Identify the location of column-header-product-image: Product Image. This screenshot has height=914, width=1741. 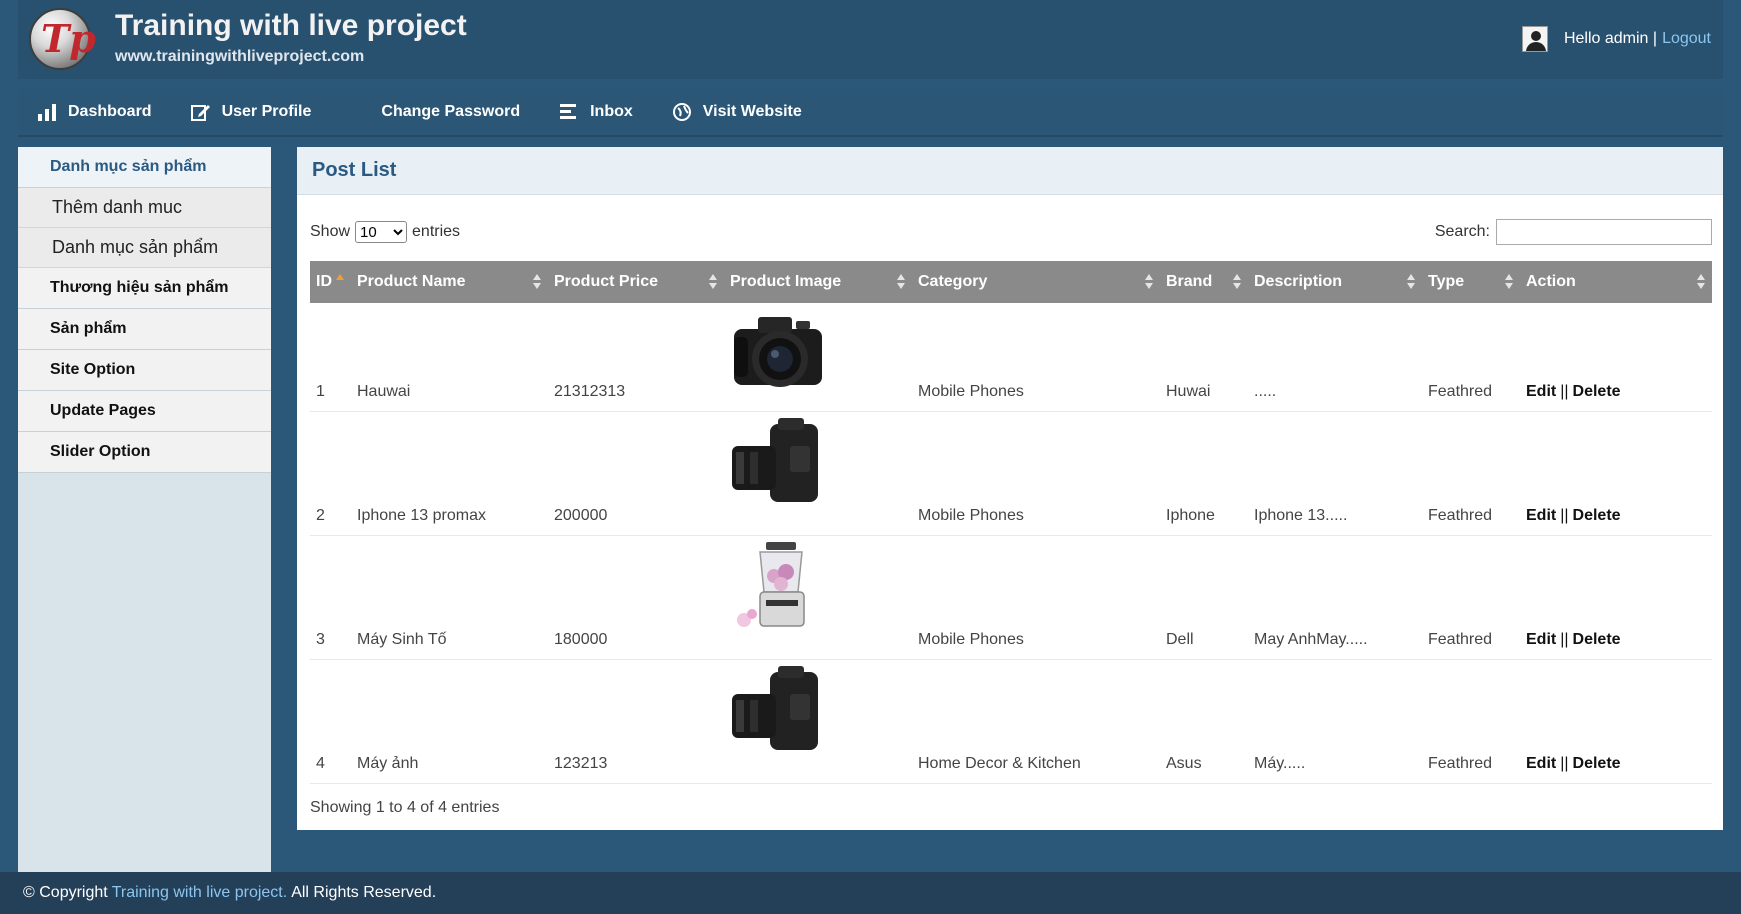
(818, 282).